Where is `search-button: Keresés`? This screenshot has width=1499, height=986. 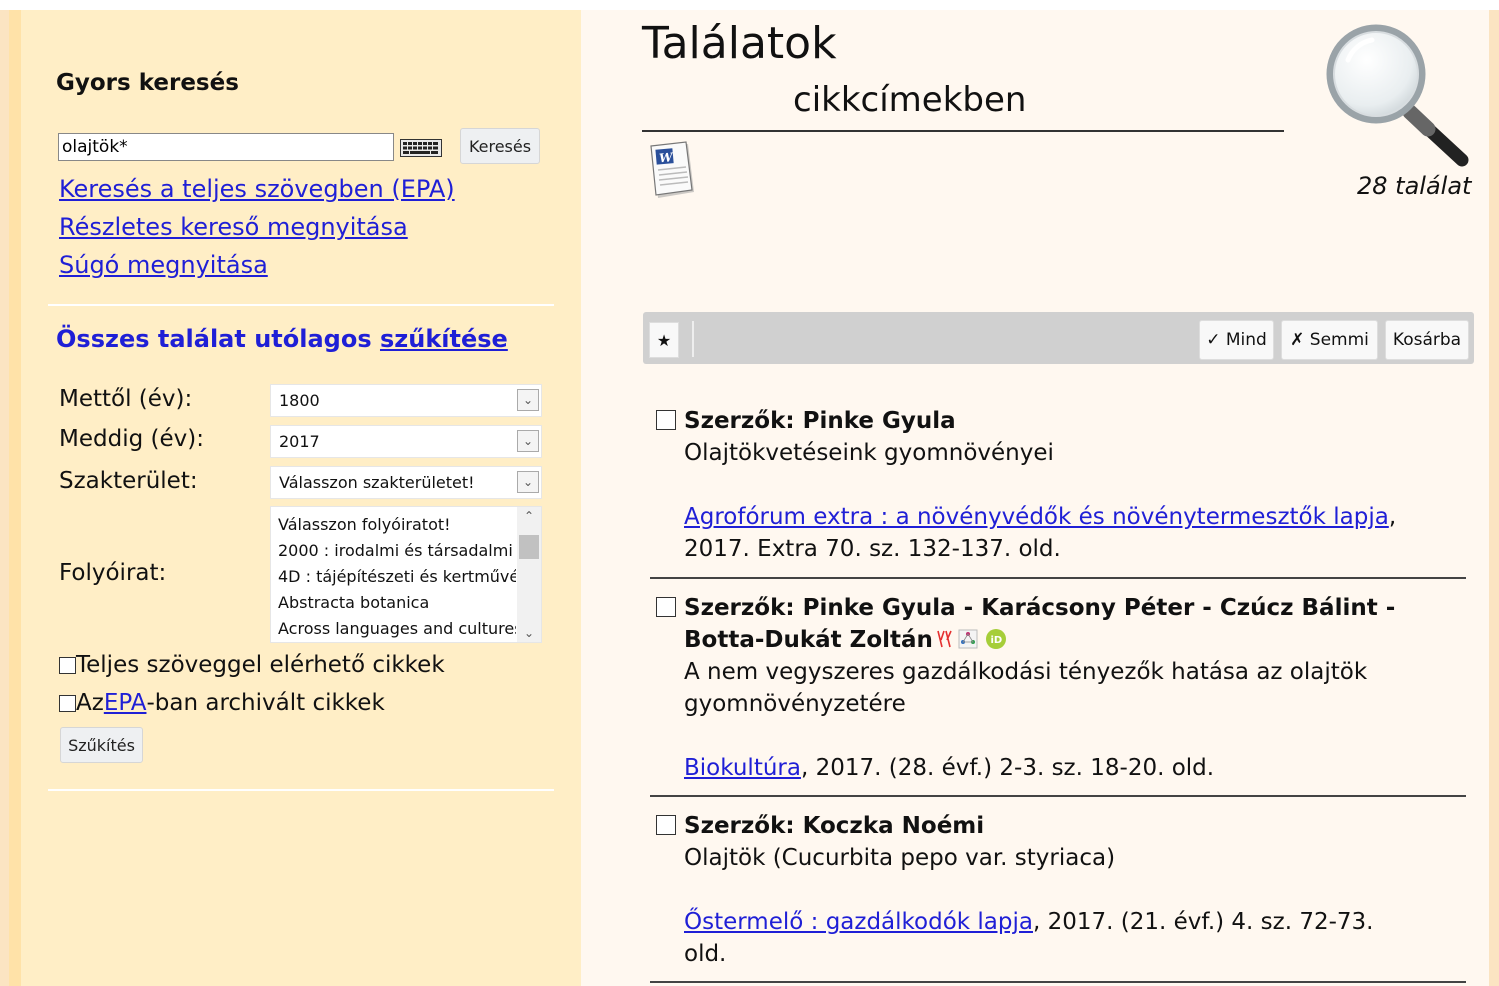 search-button: Keresés is located at coordinates (500, 146).